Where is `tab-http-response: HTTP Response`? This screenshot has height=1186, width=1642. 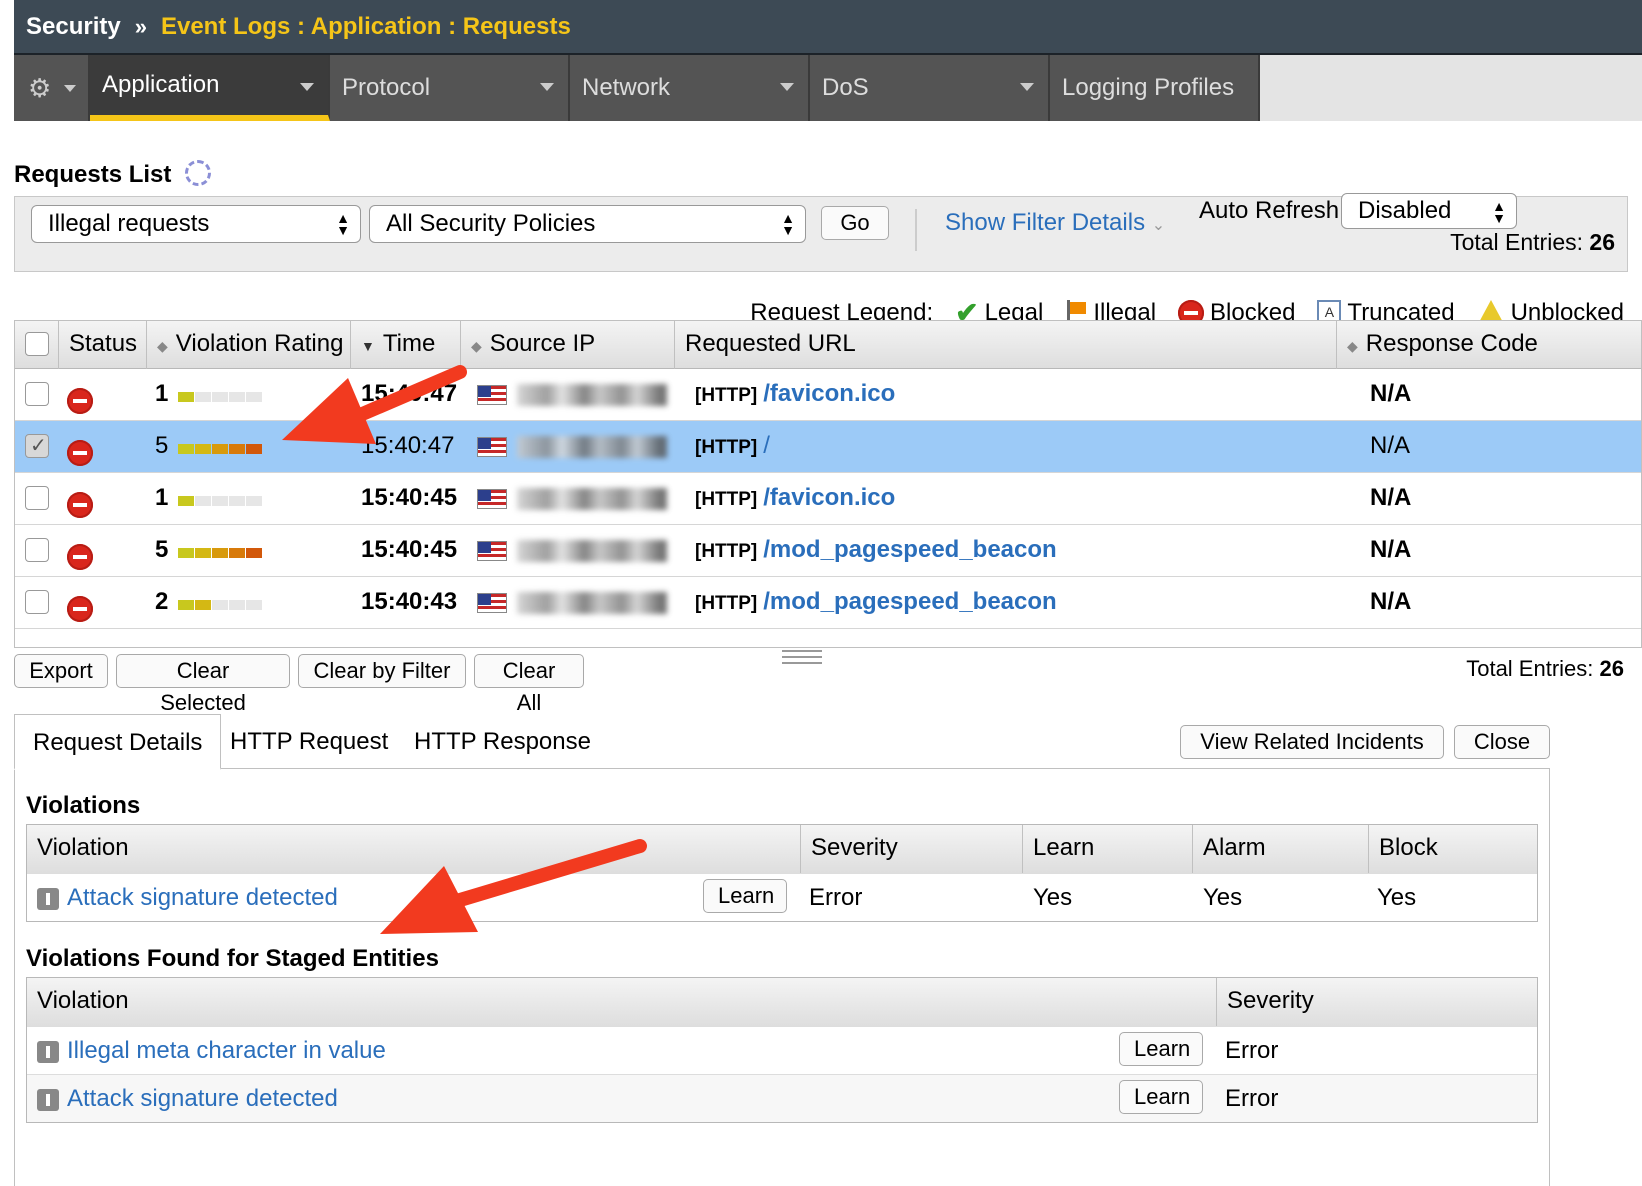
tab-http-response: HTTP Response is located at coordinates (502, 742).